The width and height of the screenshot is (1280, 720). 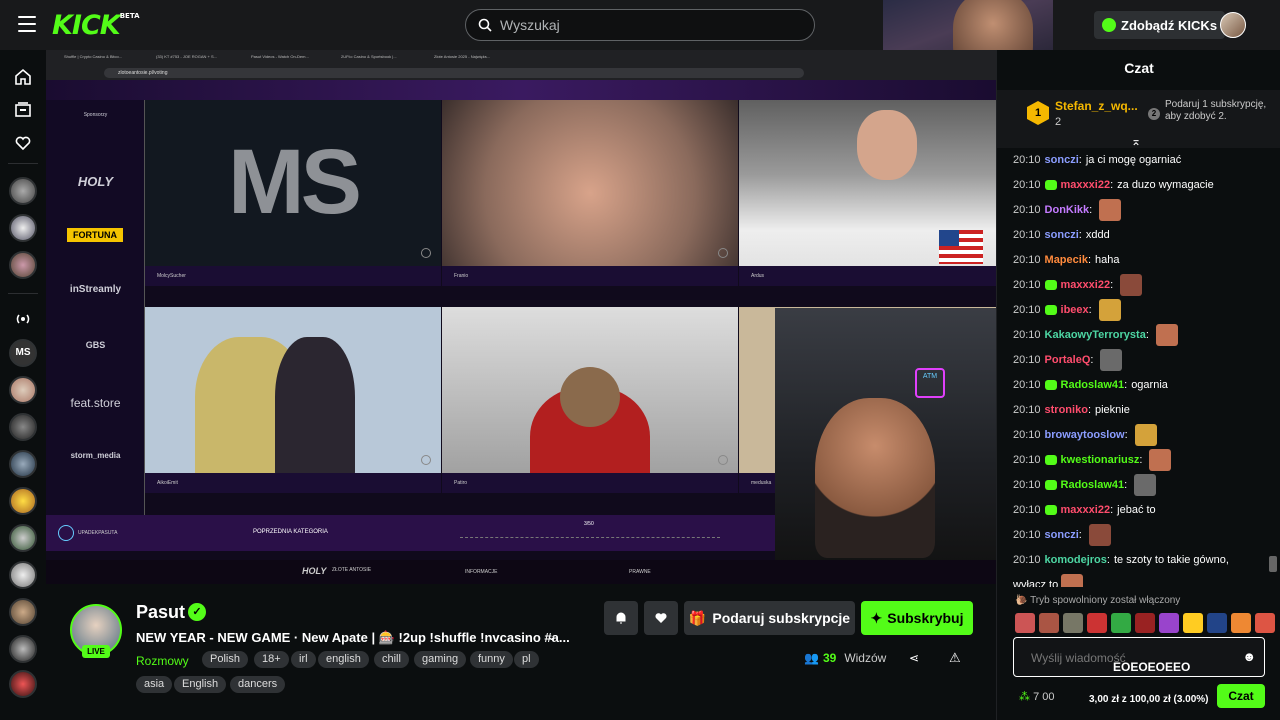 I want to click on tag: gaming, so click(x=440, y=659).